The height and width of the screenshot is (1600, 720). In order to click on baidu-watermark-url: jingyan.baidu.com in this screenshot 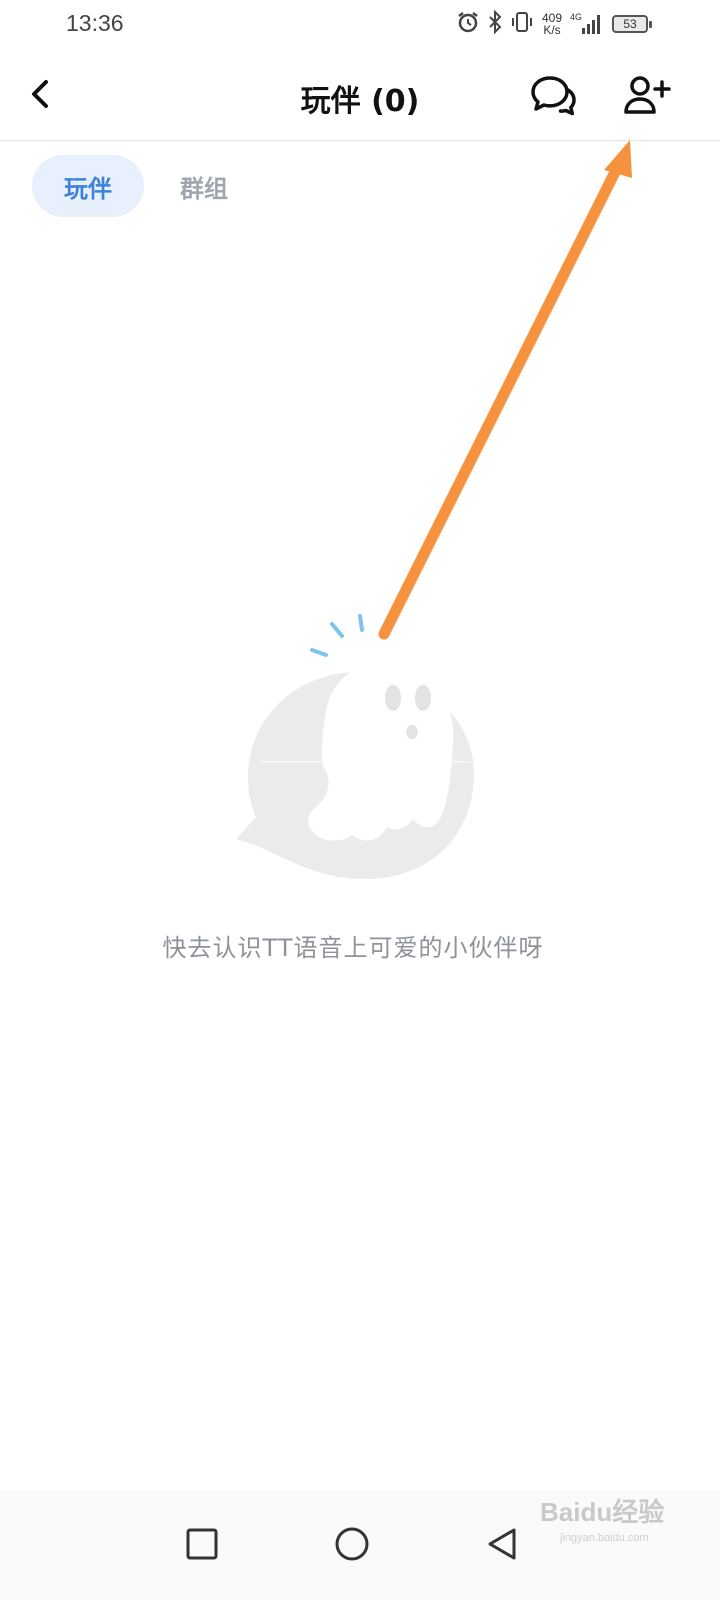, I will do `click(604, 1538)`.